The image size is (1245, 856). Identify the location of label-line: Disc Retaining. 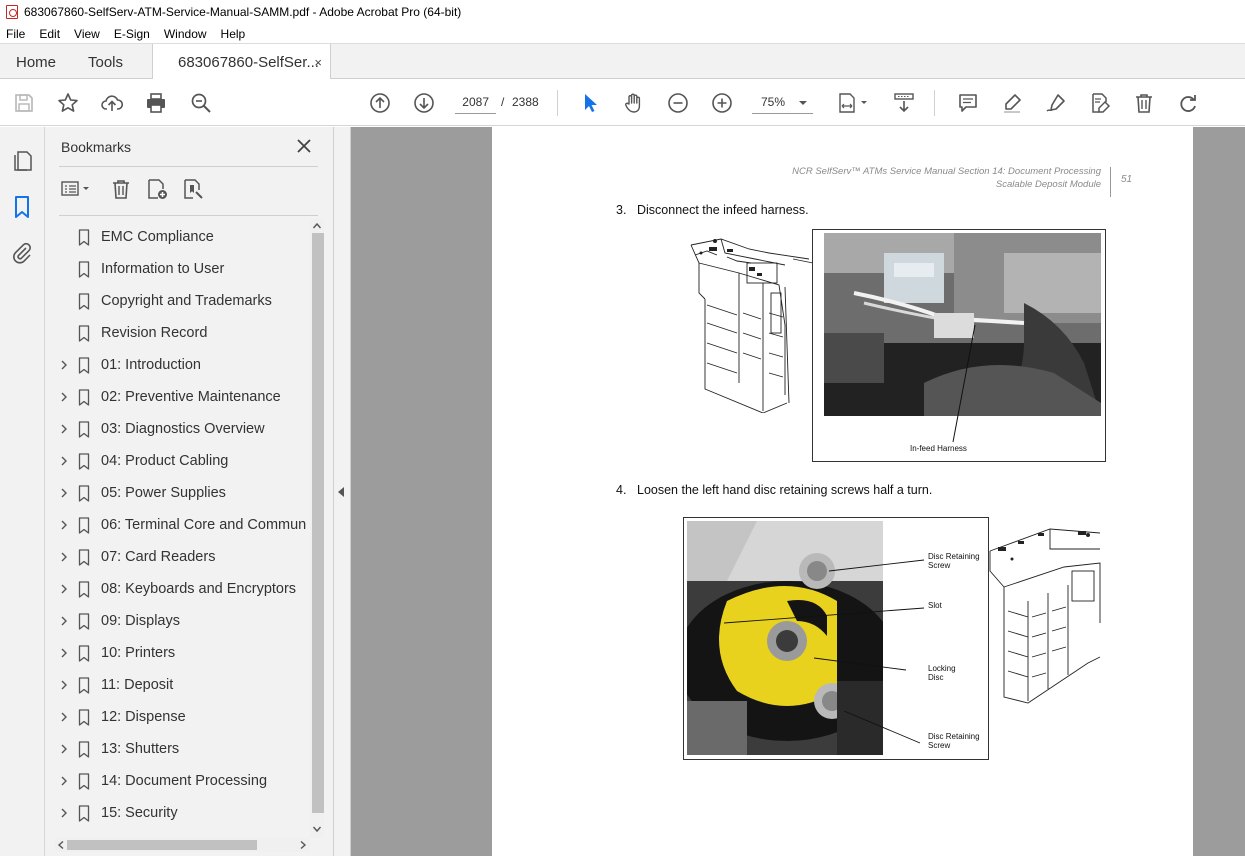
(954, 736).